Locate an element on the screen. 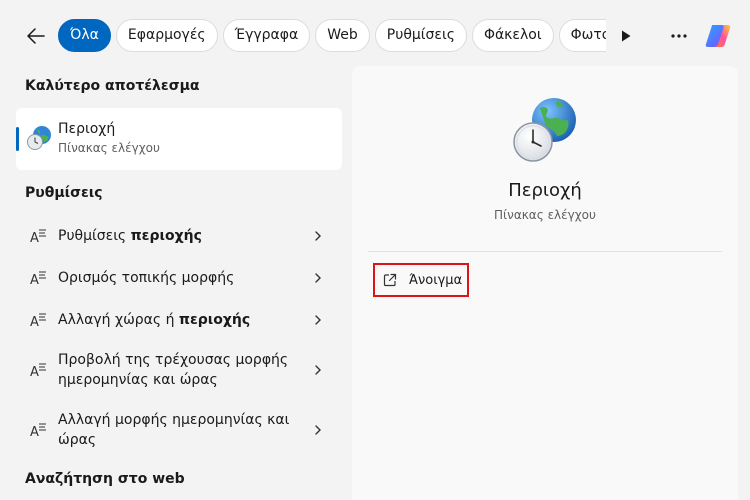  setting-item-label: Αλλαγή μορφής ημερομηνίας και ώρας is located at coordinates (174, 430).